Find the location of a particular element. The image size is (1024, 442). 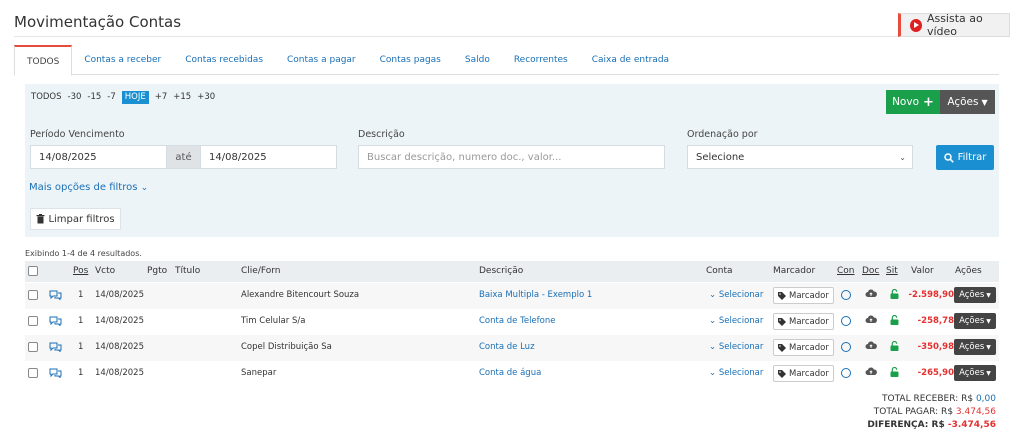

quick-filter-minus-7: -7 is located at coordinates (111, 97).